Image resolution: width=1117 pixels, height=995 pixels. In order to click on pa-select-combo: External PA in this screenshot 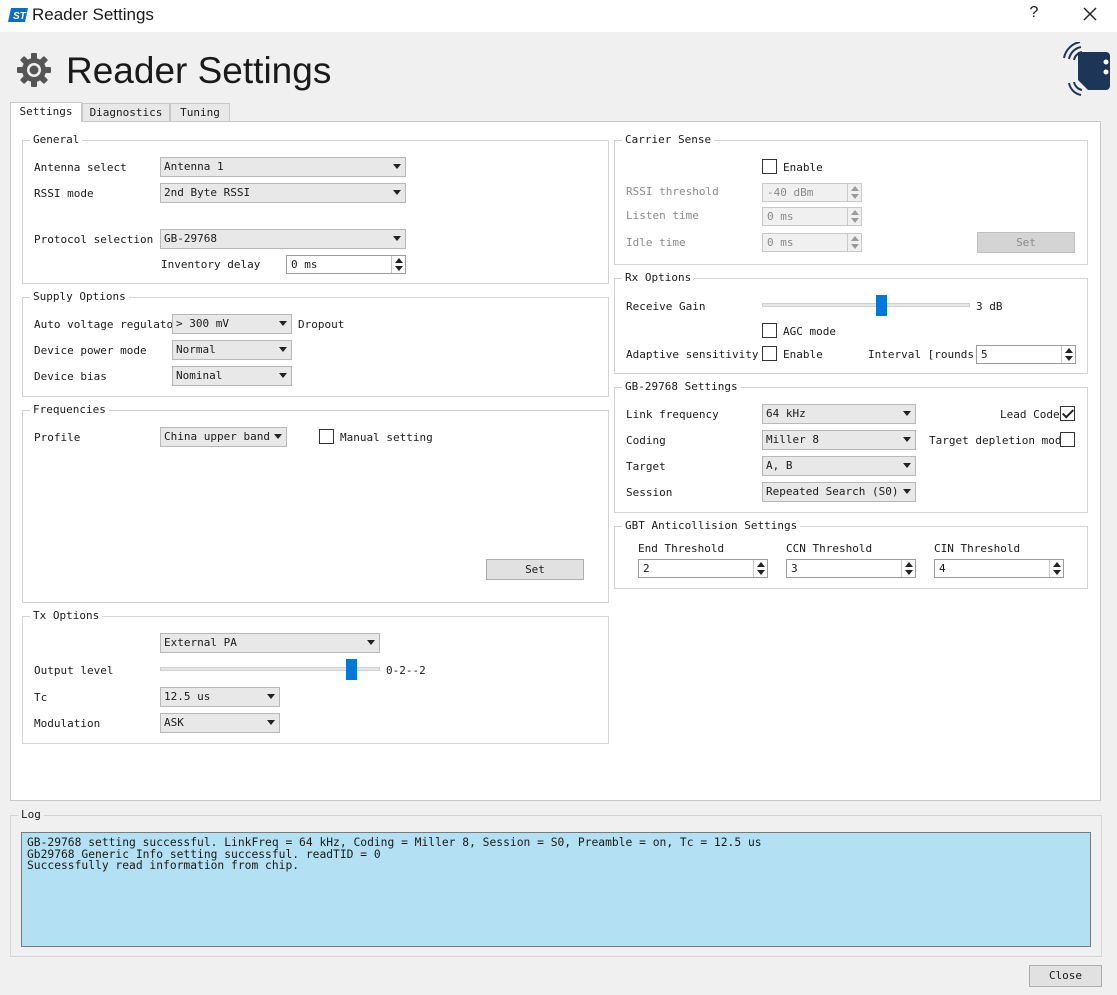, I will do `click(270, 643)`.